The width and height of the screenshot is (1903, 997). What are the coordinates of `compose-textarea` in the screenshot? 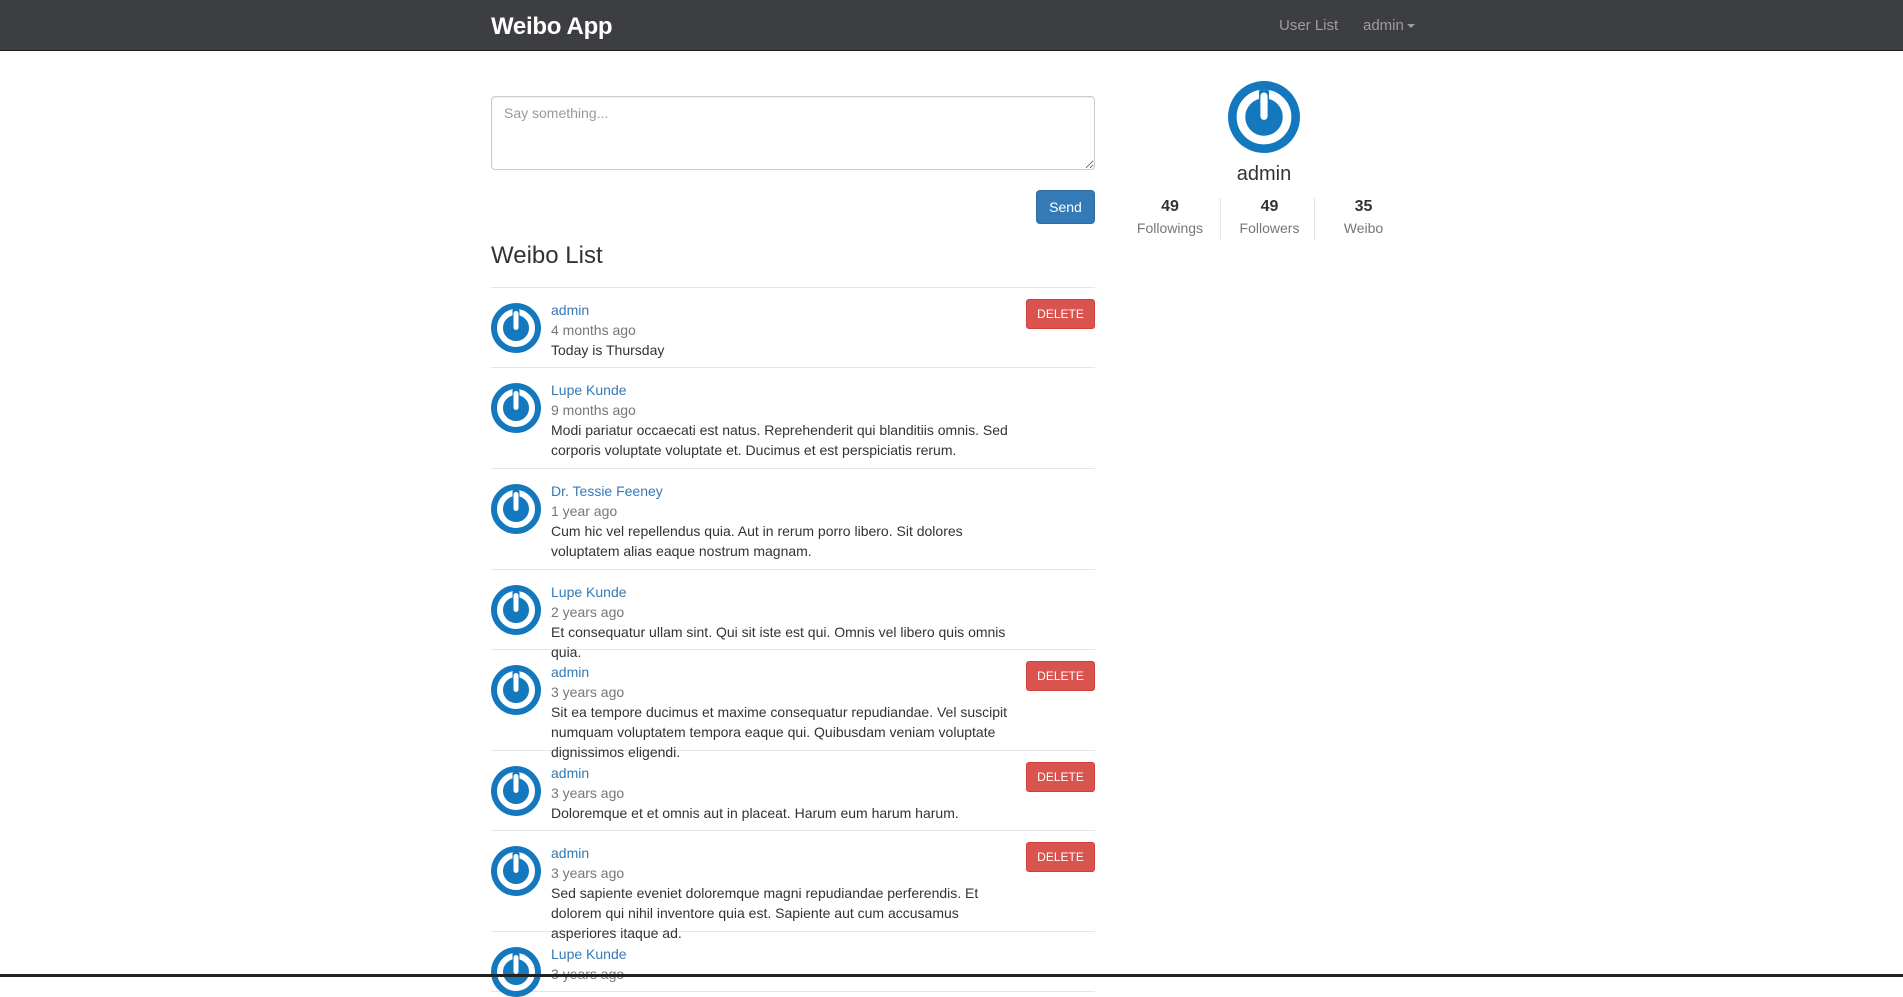 It's located at (793, 133).